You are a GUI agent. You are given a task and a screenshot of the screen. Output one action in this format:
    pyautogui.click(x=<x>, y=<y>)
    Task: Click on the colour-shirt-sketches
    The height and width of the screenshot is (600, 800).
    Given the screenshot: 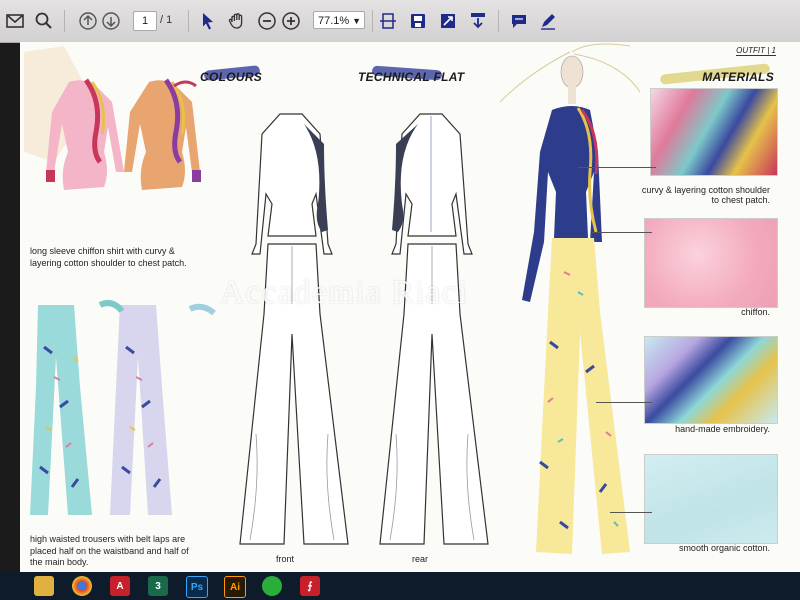 What is the action you would take?
    pyautogui.click(x=112, y=118)
    